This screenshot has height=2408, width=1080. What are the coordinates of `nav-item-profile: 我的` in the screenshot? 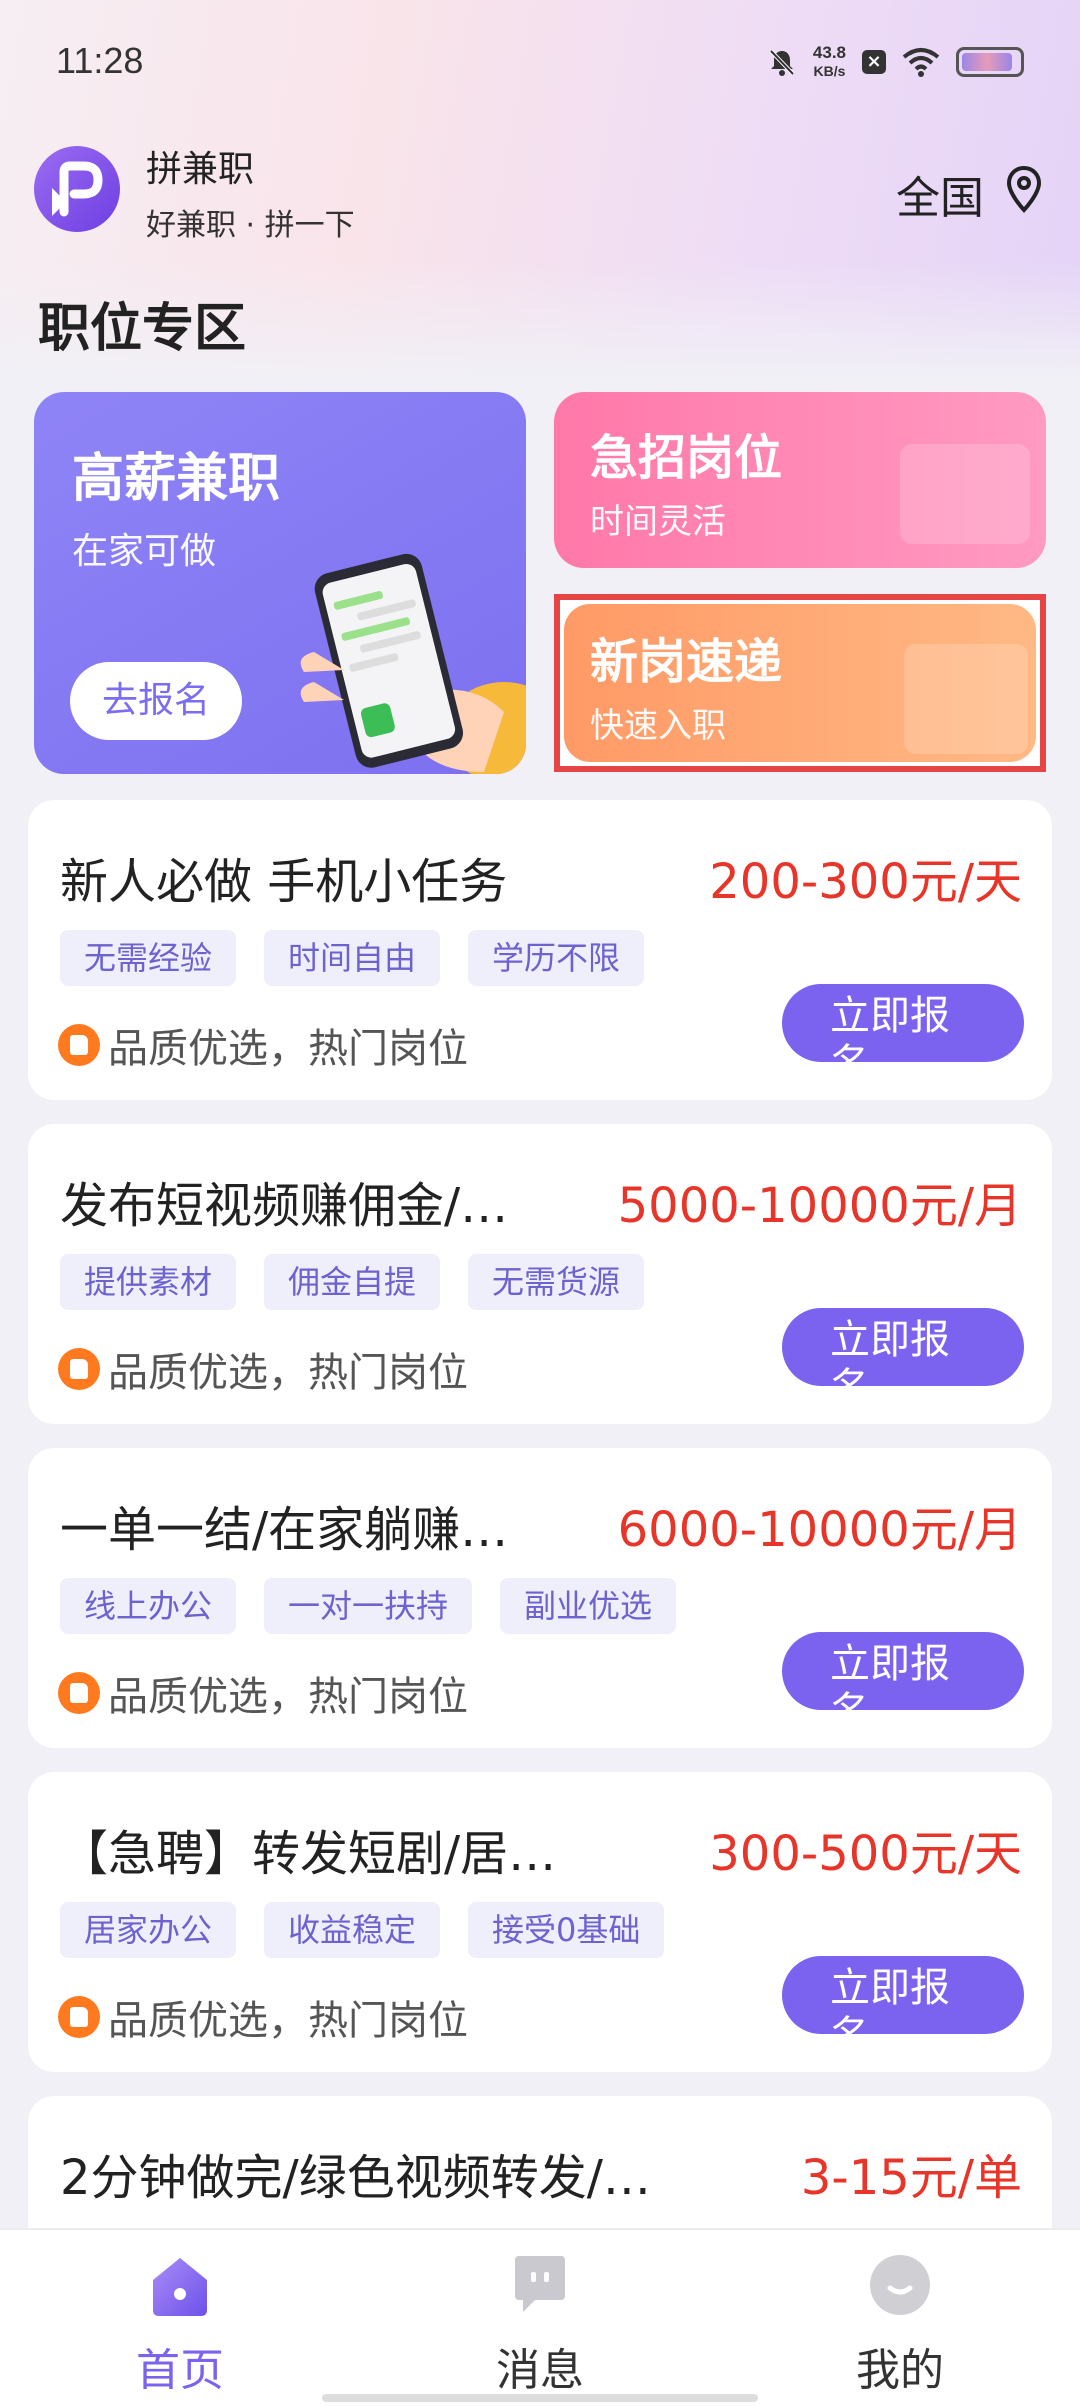 It's located at (900, 2325).